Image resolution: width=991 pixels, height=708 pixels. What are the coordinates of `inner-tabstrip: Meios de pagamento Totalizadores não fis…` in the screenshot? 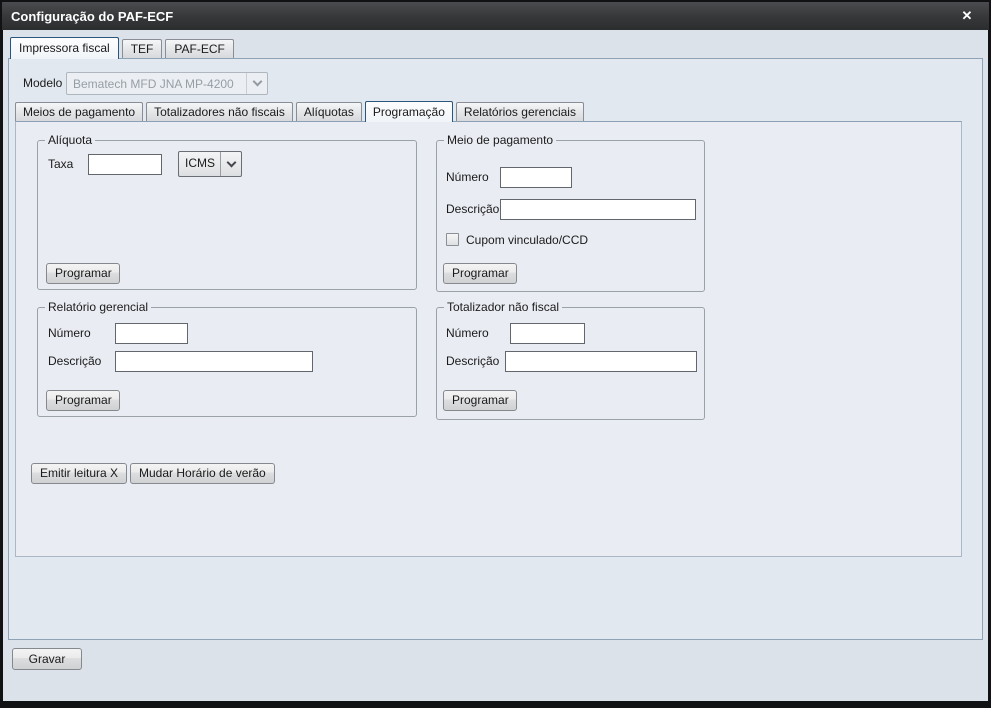 It's located at (301, 111).